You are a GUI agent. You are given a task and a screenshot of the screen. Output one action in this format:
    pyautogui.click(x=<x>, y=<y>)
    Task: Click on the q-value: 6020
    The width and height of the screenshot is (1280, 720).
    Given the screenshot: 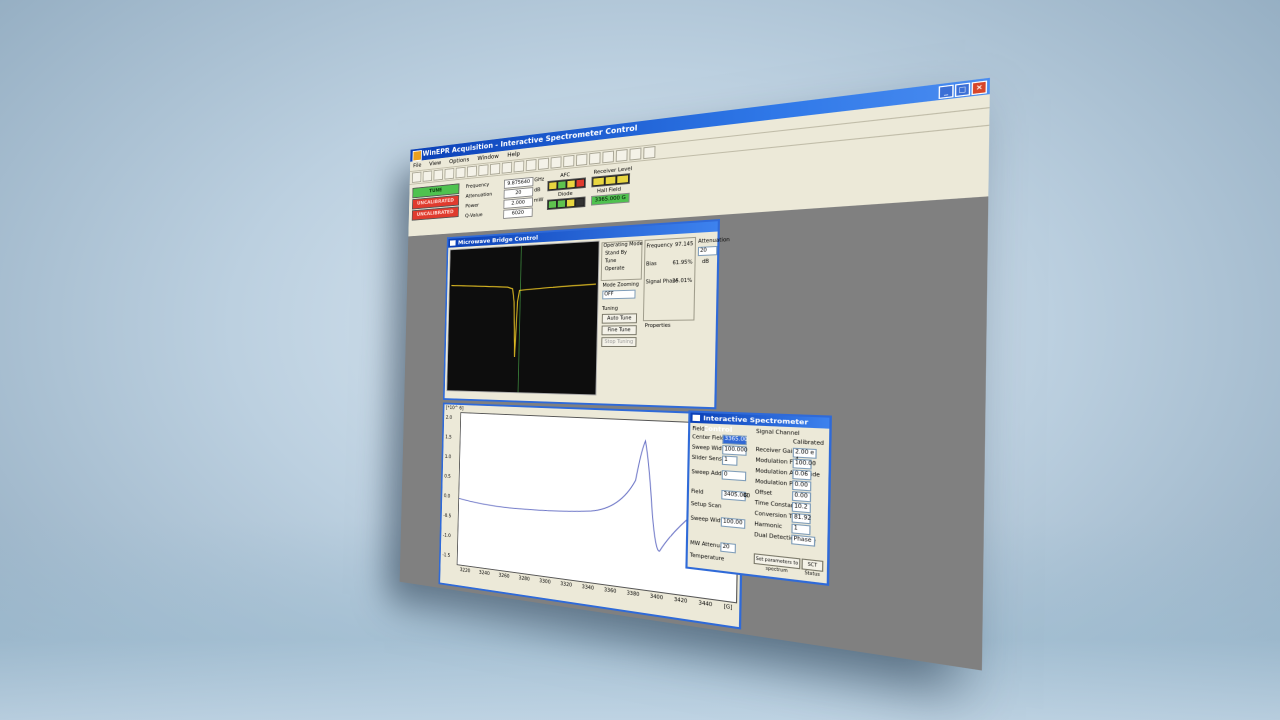 What is the action you would take?
    pyautogui.click(x=518, y=213)
    